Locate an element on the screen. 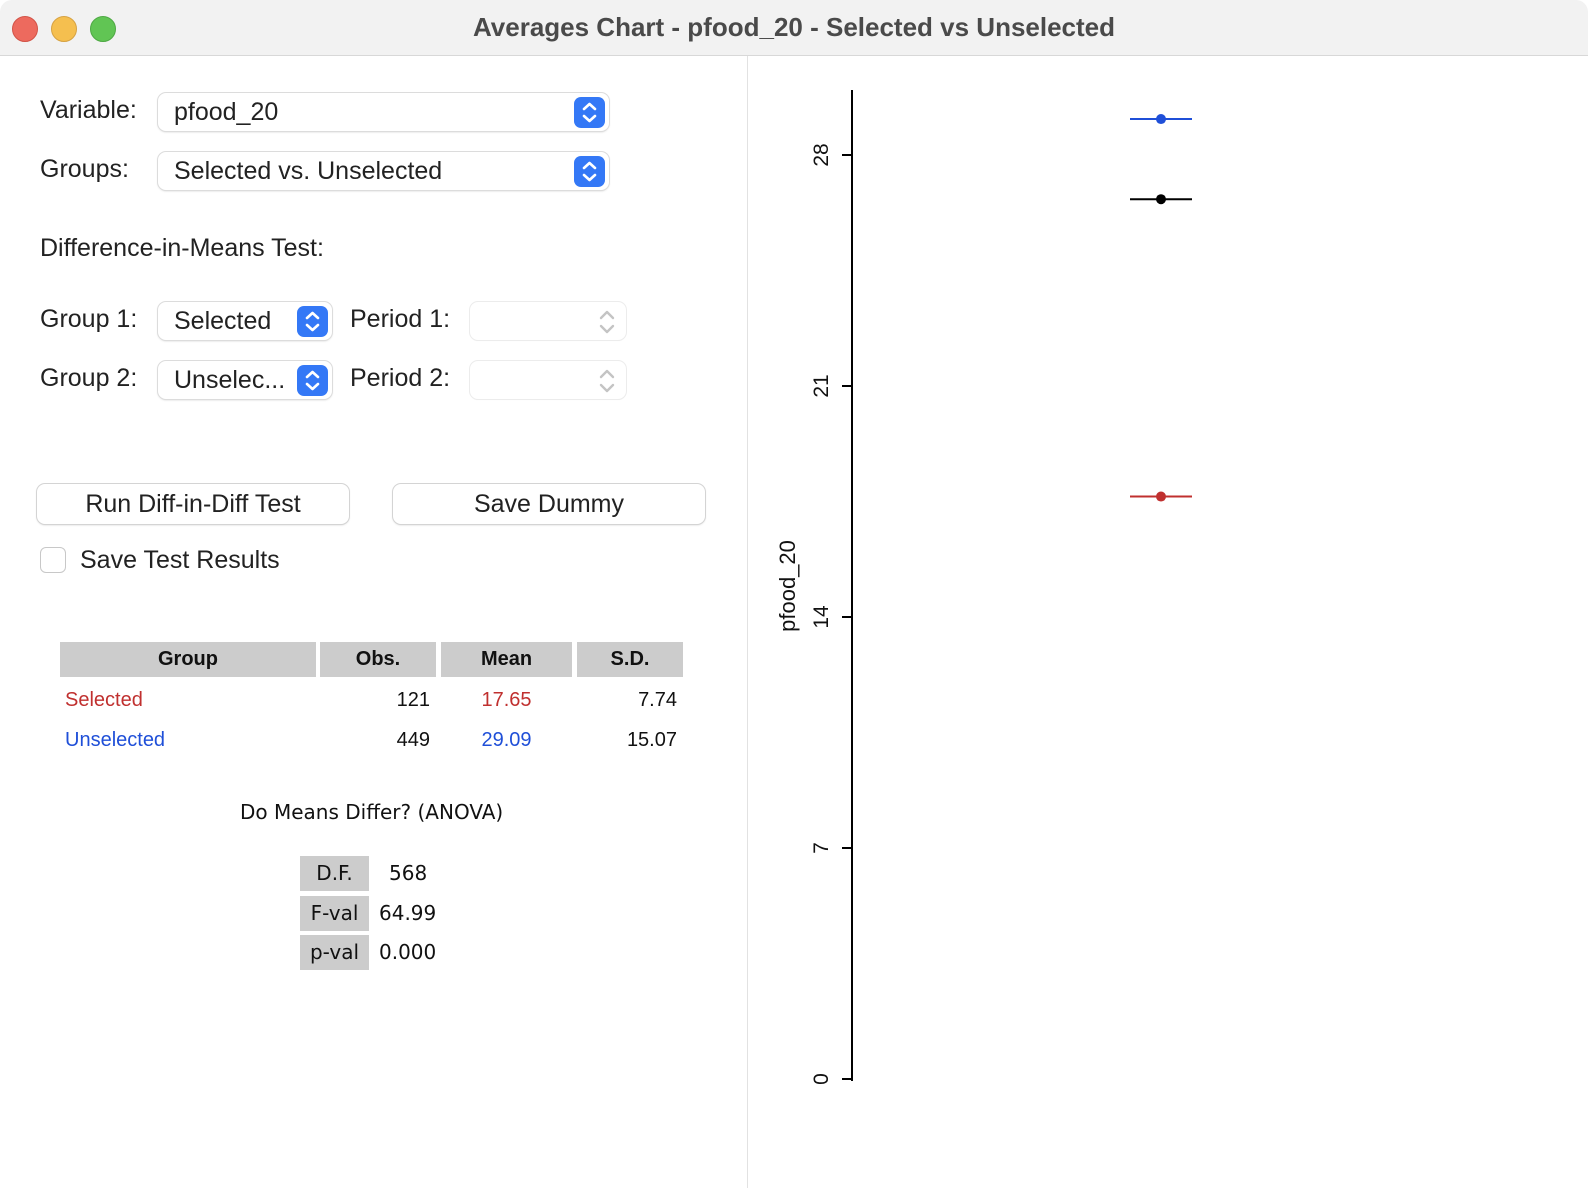  y-tick-label: 21 is located at coordinates (821, 385).